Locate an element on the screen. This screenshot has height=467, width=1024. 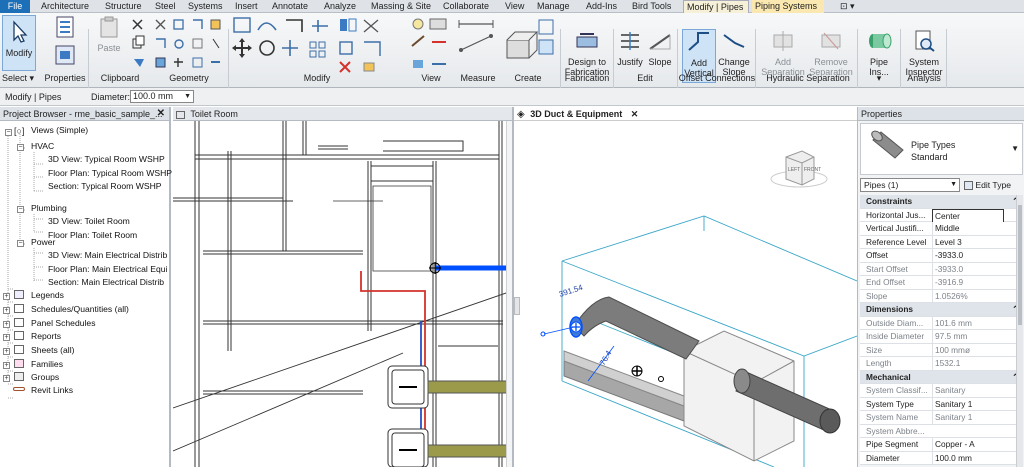
prop-row-pipe-segment: Pipe Segment Copper - A is located at coordinates (941, 445).